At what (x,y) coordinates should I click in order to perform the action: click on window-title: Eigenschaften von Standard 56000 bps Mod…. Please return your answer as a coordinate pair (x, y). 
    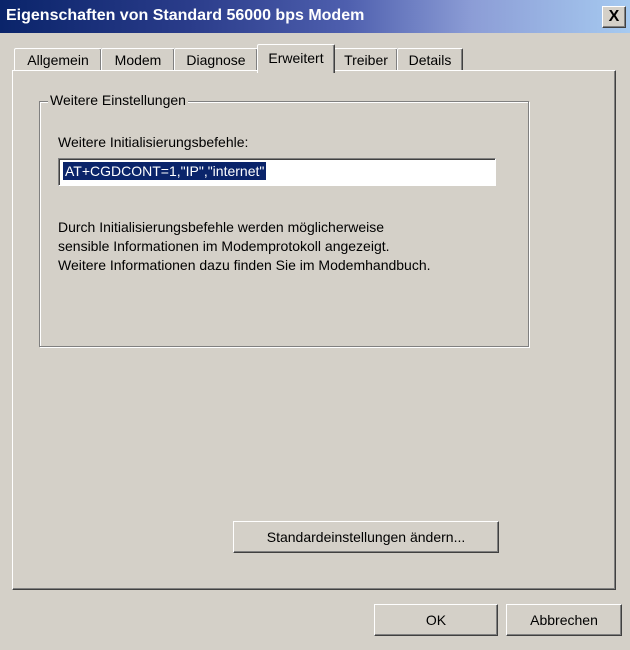
    Looking at the image, I should click on (185, 15).